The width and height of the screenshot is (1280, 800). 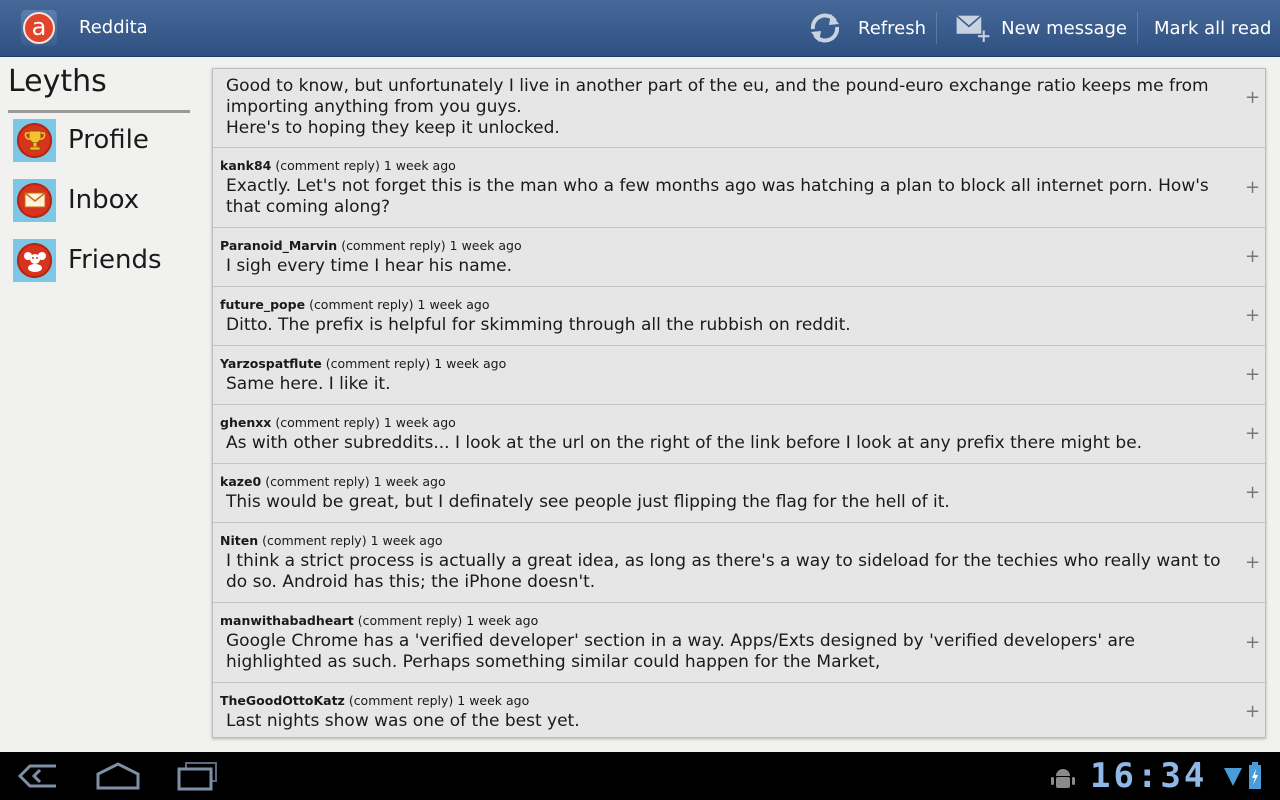 What do you see at coordinates (34, 200) in the screenshot?
I see `envelope-icon` at bounding box center [34, 200].